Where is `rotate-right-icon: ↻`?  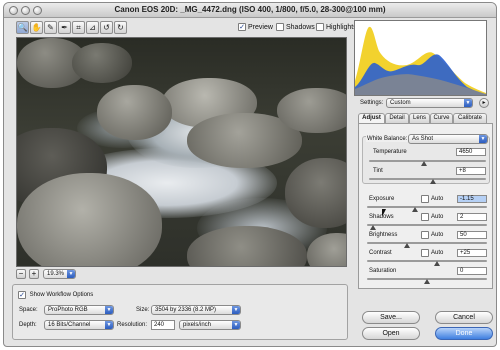
rotate-right-icon: ↻ is located at coordinates (120, 27).